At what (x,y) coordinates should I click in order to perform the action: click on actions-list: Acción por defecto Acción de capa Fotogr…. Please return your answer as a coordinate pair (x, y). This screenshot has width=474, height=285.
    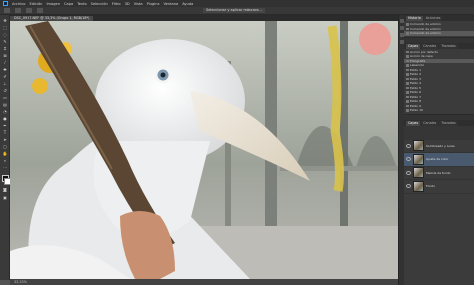
    Looking at the image, I should click on (439, 81).